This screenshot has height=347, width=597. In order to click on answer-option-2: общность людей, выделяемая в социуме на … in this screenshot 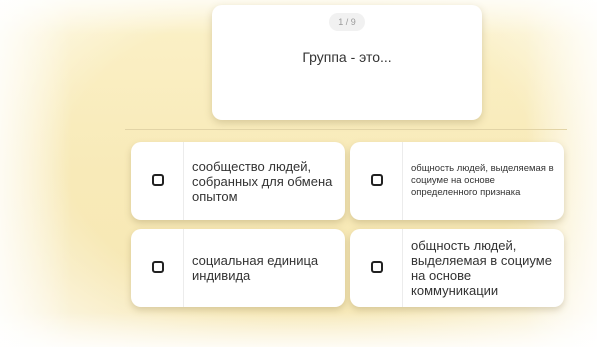, I will do `click(457, 181)`.